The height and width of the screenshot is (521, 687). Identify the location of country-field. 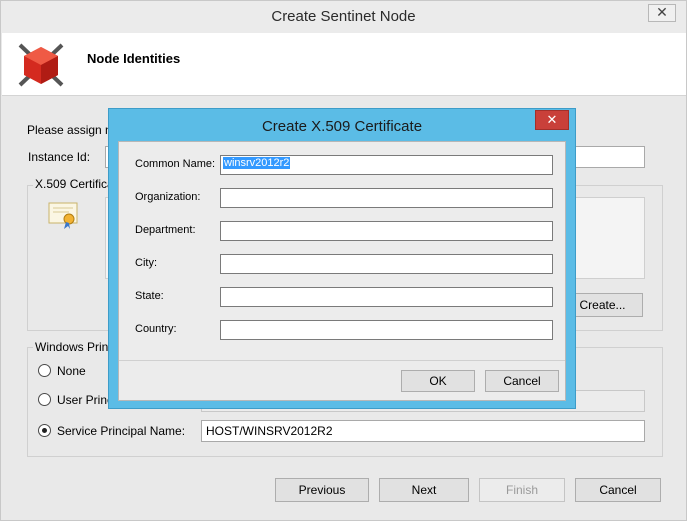
(386, 330).